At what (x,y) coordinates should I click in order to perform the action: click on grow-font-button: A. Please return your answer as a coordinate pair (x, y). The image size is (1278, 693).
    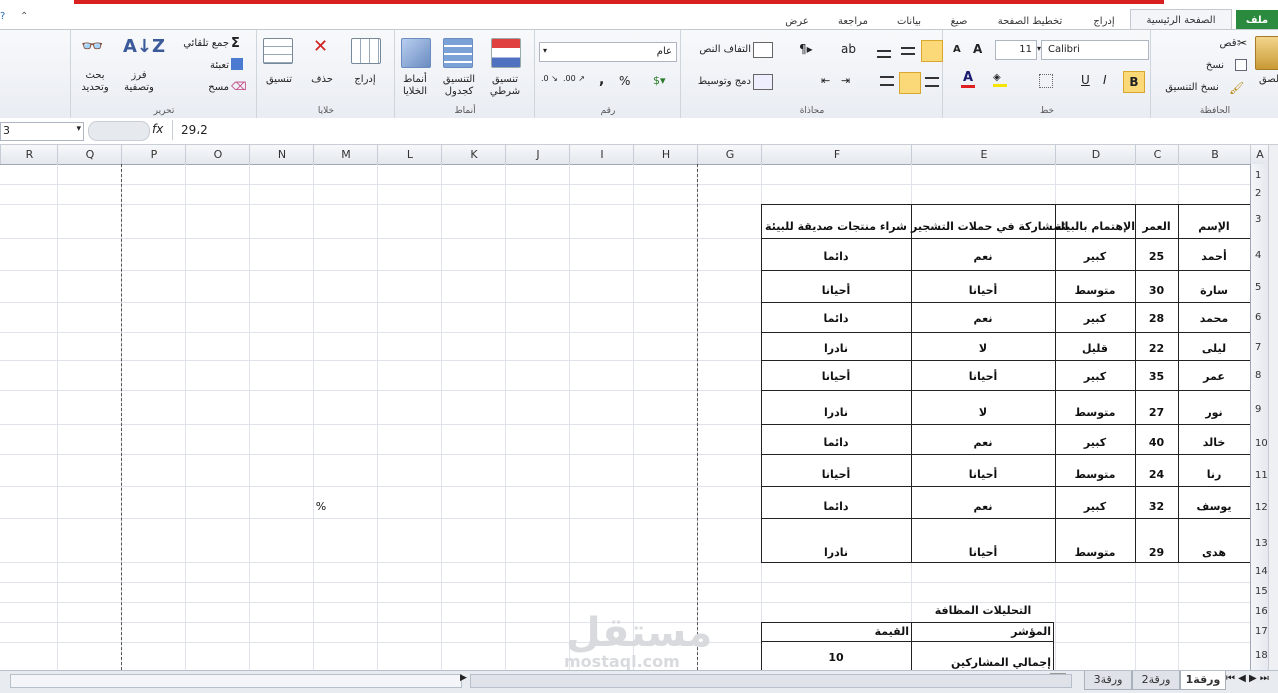
    Looking at the image, I should click on (977, 49).